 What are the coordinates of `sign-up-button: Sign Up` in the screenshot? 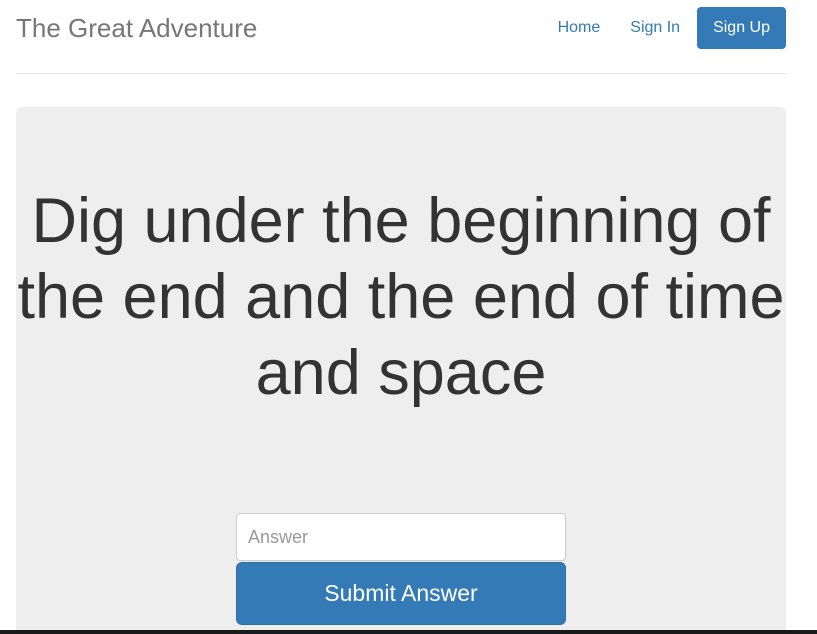 It's located at (741, 28).